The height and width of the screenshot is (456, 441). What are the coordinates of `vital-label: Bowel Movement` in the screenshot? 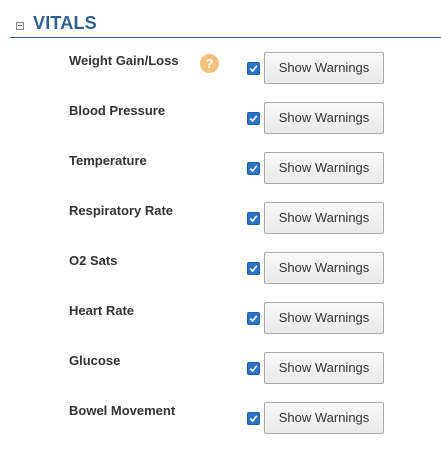 It's located at (122, 410).